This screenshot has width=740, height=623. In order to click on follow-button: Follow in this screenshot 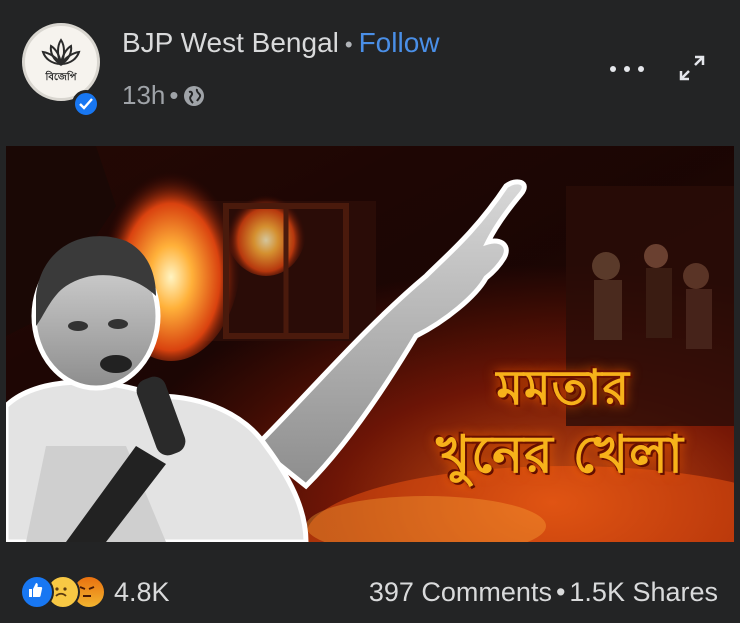, I will do `click(399, 42)`.